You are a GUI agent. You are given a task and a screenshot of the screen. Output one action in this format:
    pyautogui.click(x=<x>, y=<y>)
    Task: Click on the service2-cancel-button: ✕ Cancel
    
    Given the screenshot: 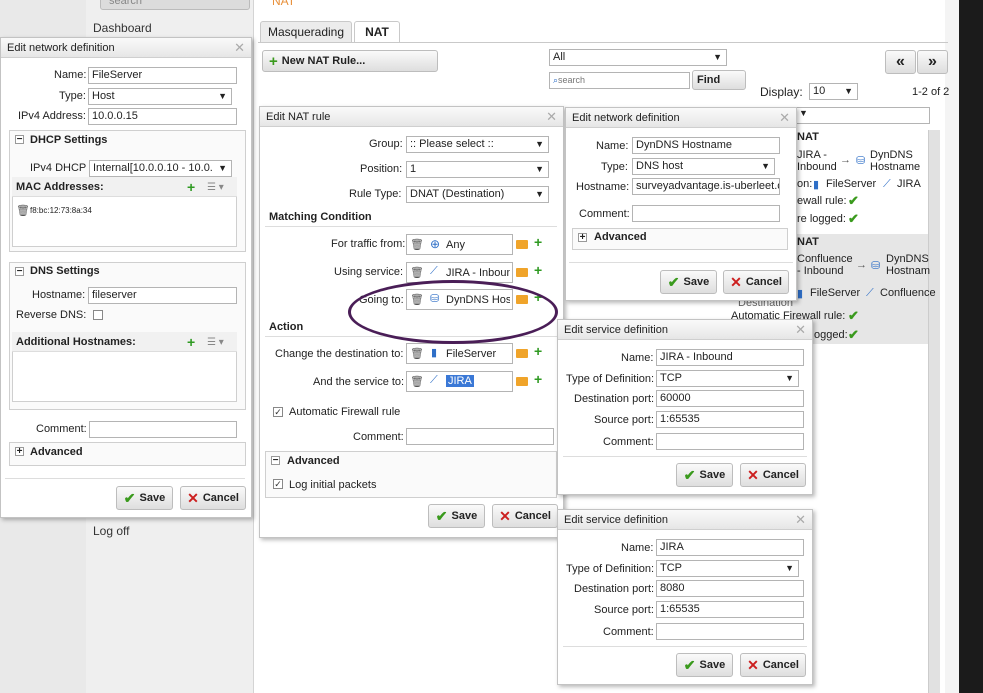 What is the action you would take?
    pyautogui.click(x=773, y=665)
    